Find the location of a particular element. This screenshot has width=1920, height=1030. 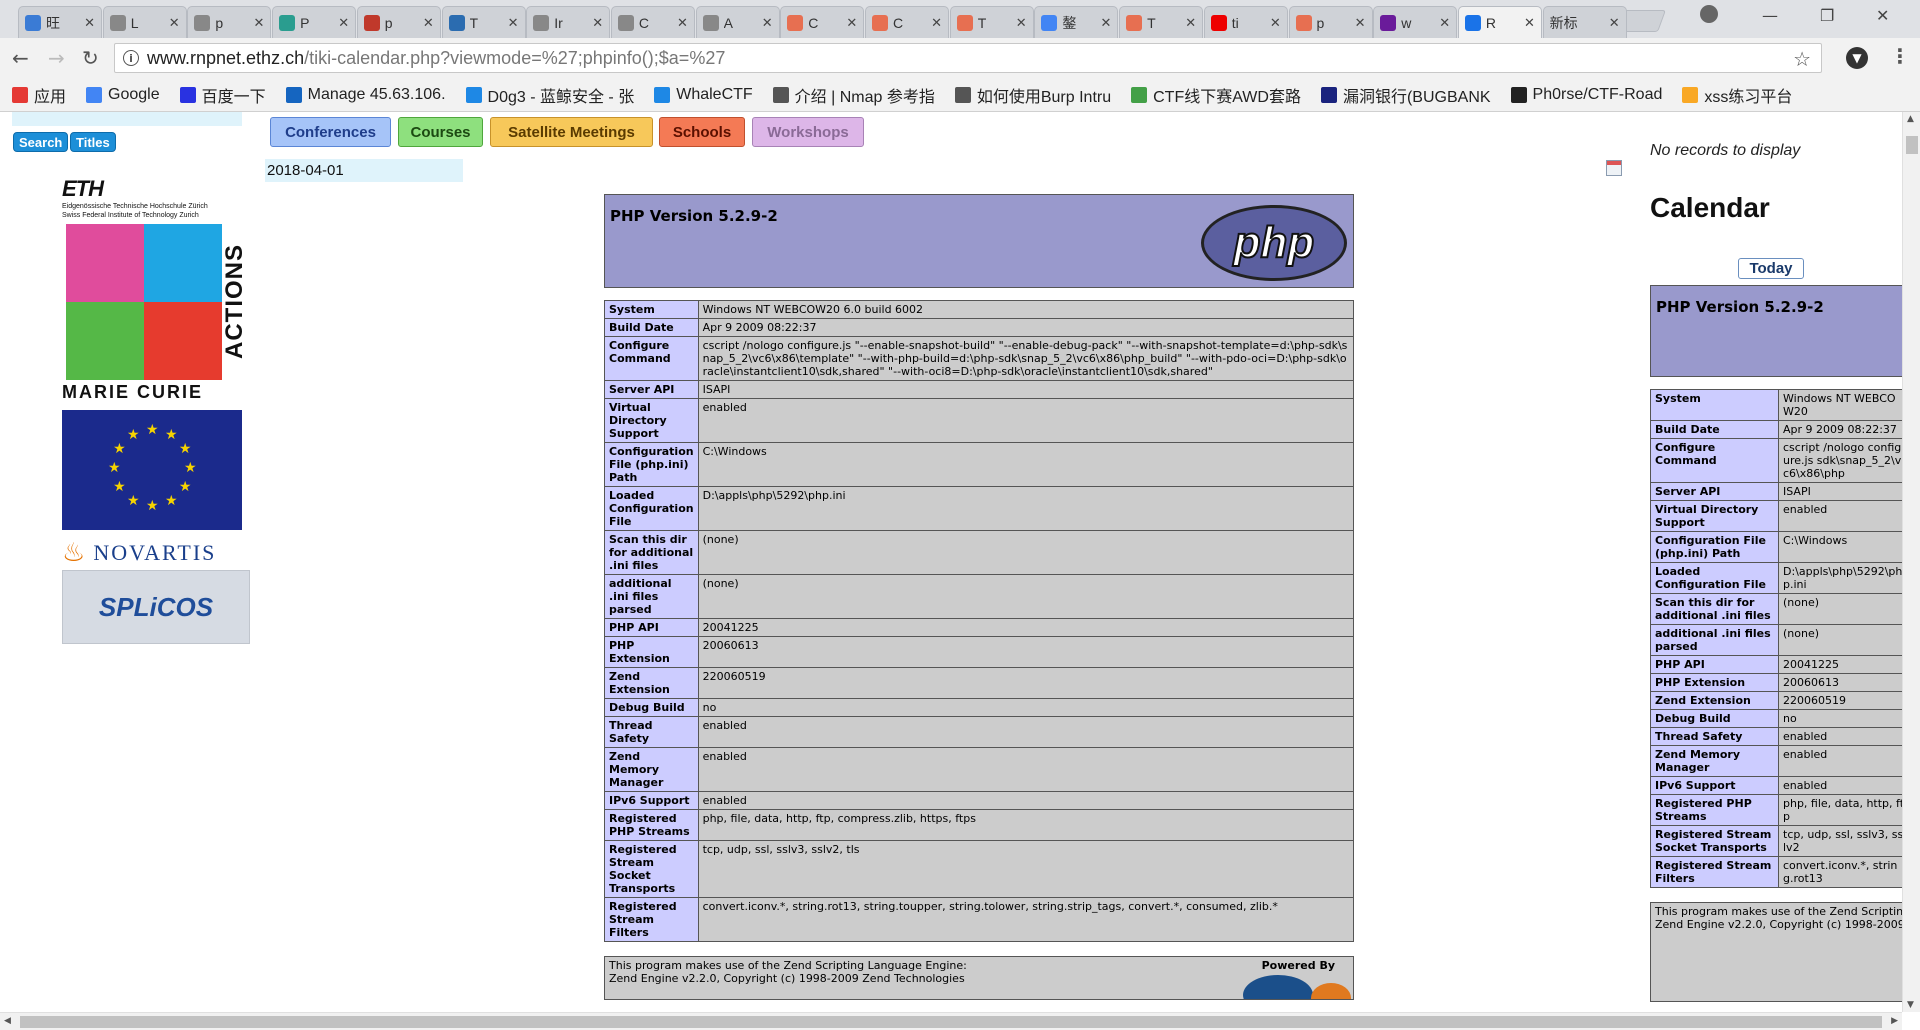

bookmark-item: D0g3 - 蓝鲸安全 - 张 is located at coordinates (549, 95).